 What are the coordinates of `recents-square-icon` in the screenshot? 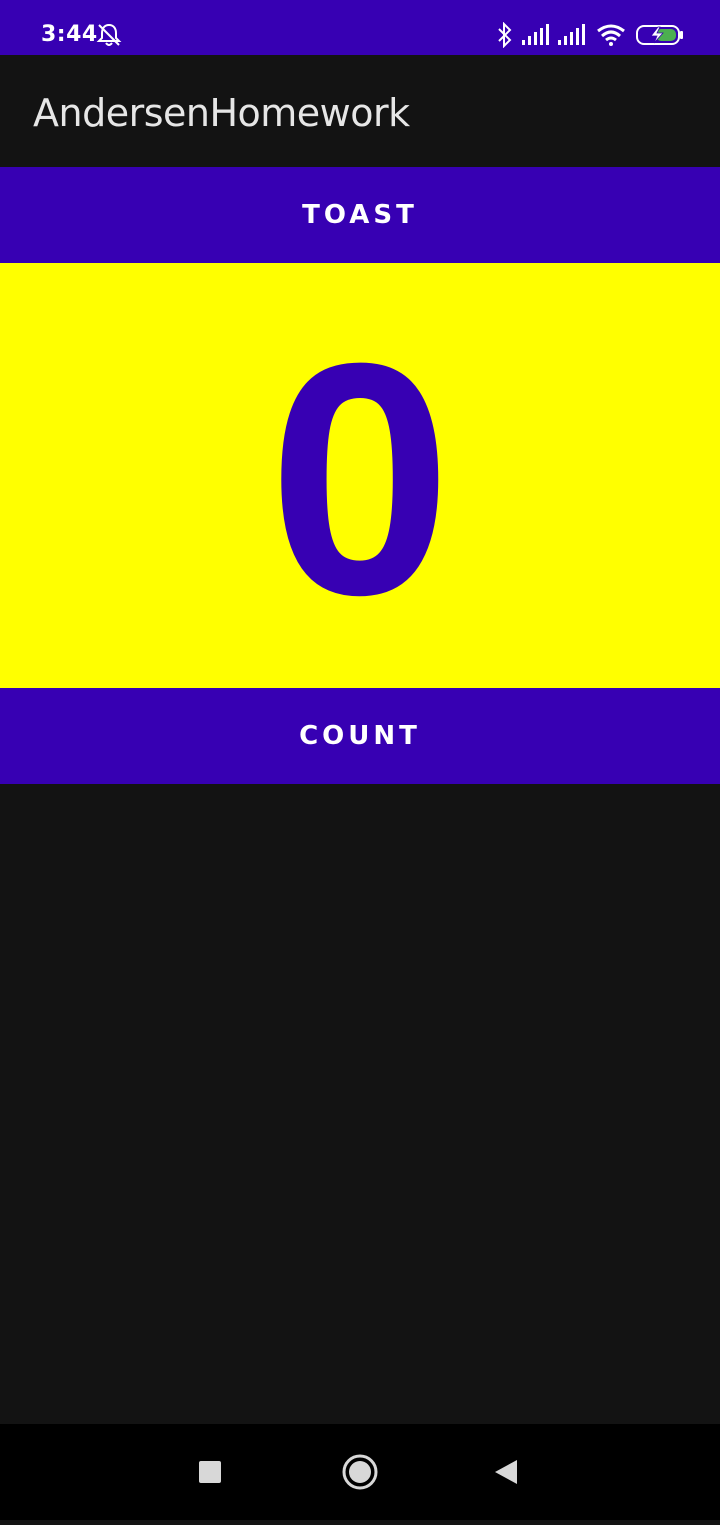 It's located at (210, 1472).